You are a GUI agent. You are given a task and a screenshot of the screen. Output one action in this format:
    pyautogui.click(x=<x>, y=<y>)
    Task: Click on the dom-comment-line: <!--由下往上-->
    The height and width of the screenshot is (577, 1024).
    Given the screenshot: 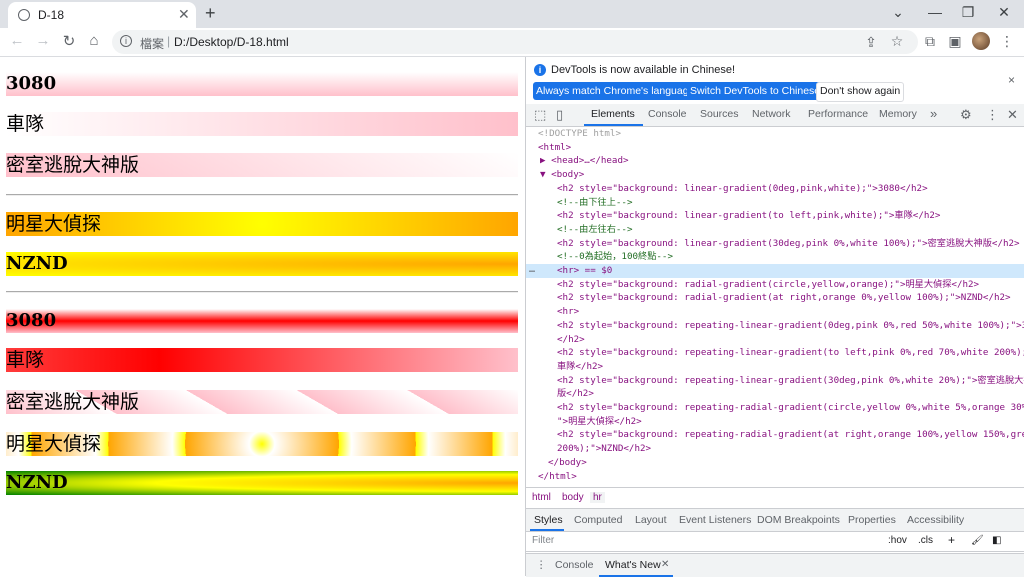 What is the action you would take?
    pyautogui.click(x=775, y=203)
    